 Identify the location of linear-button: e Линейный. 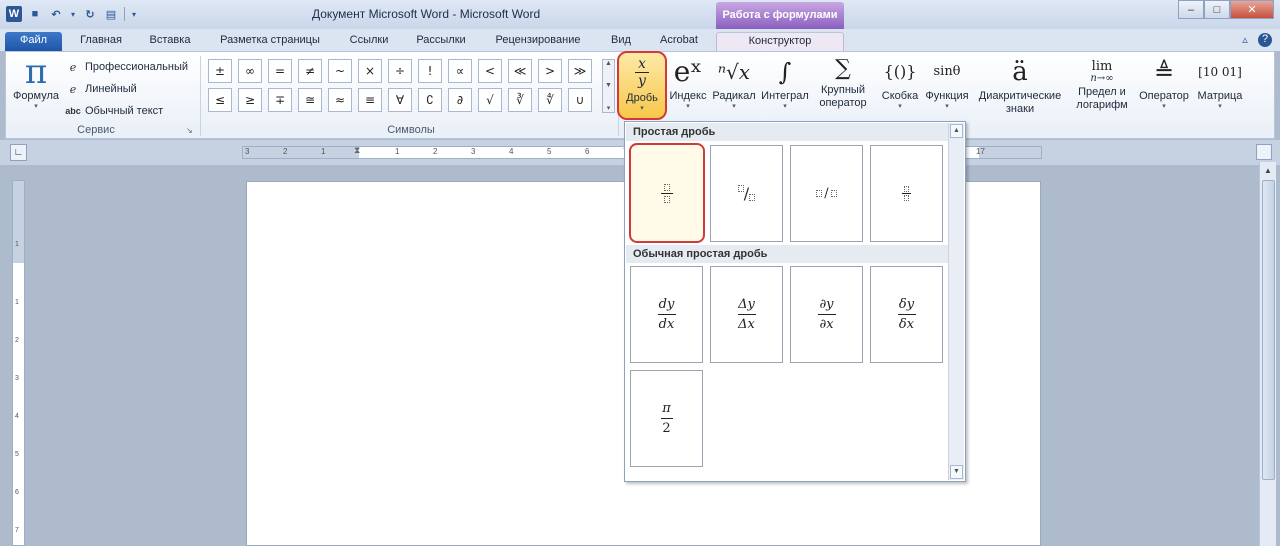
(126, 89).